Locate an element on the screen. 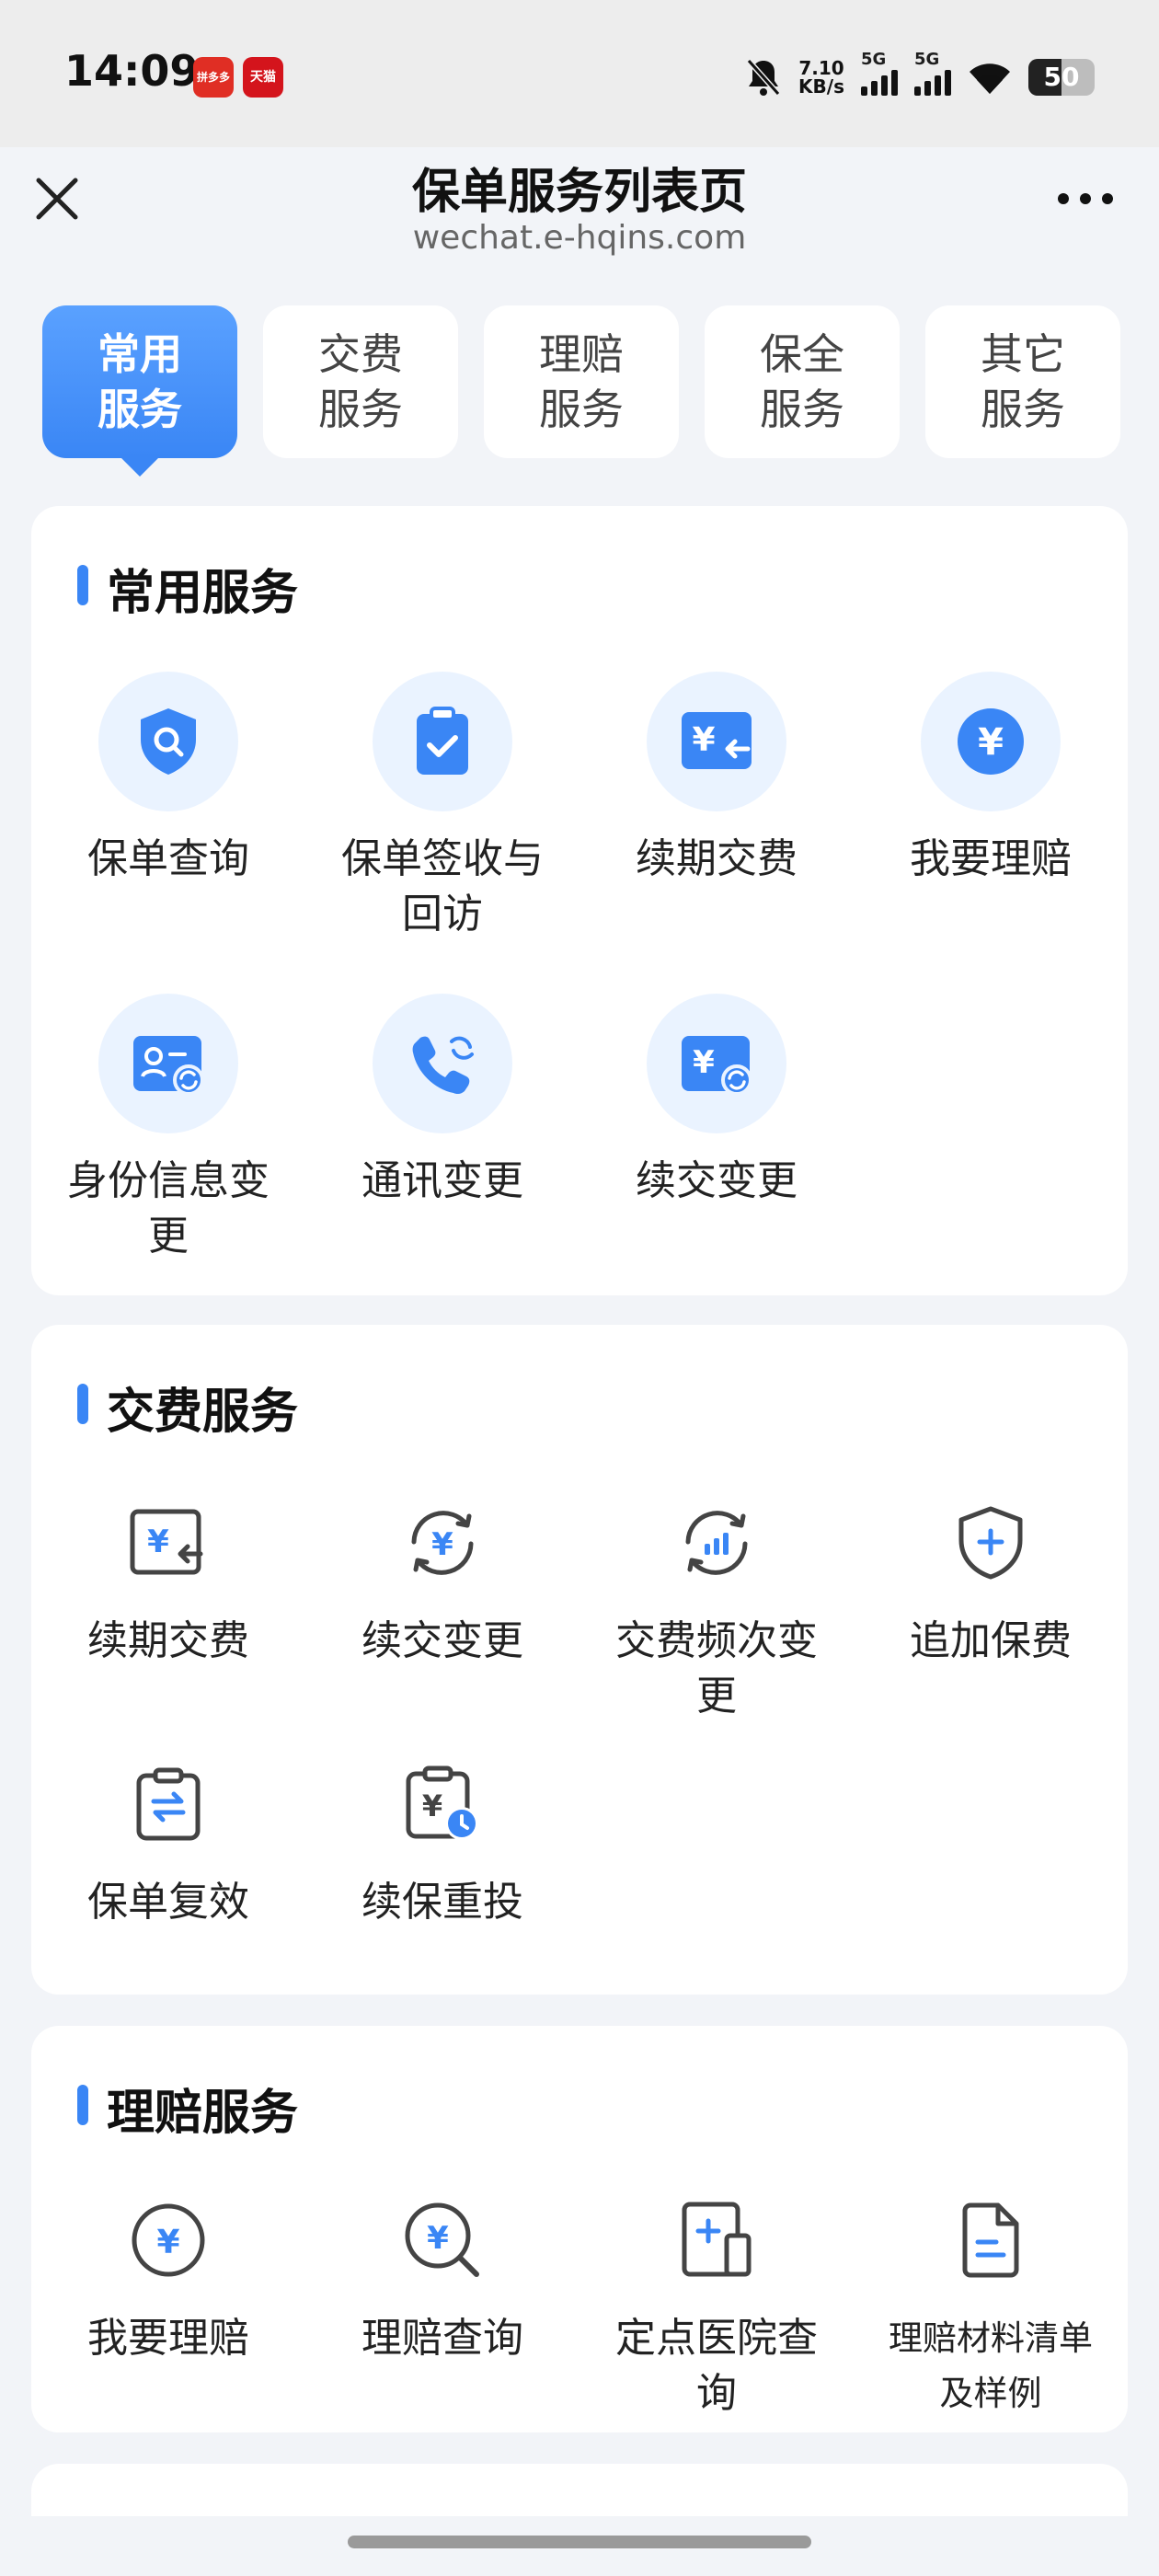  status-bar: 14:09 拼多多 天猫 7.10 KB/s 5G 5G 50 is located at coordinates (579, 73).